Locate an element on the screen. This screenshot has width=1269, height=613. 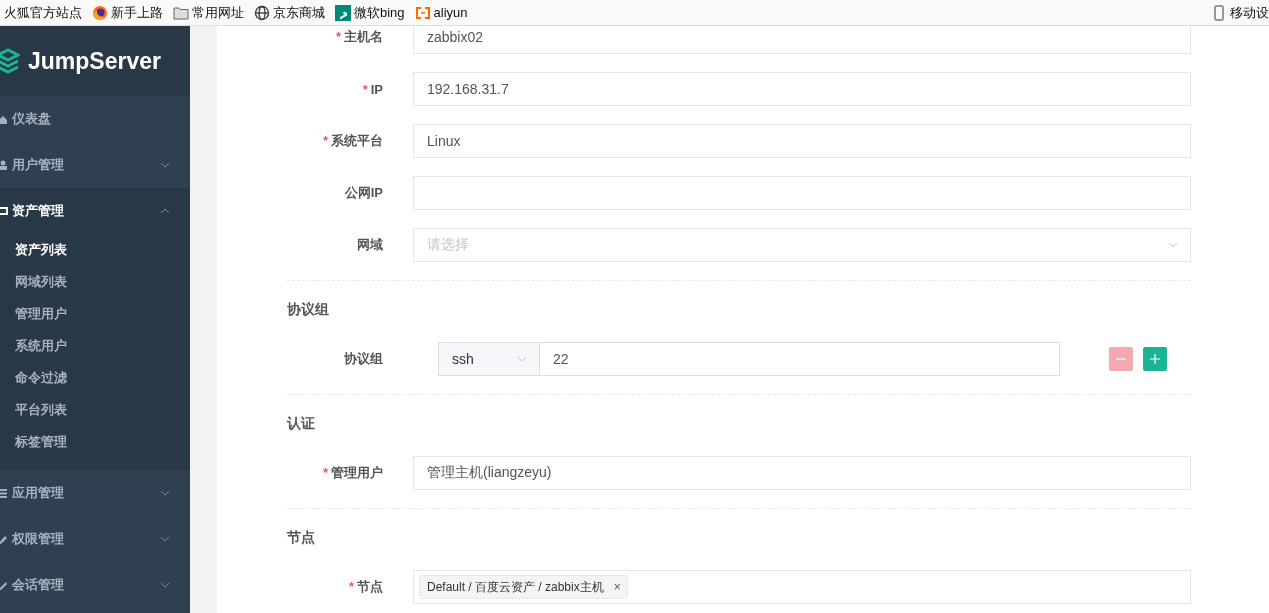
bookmark: 京东商城 is located at coordinates (299, 12).